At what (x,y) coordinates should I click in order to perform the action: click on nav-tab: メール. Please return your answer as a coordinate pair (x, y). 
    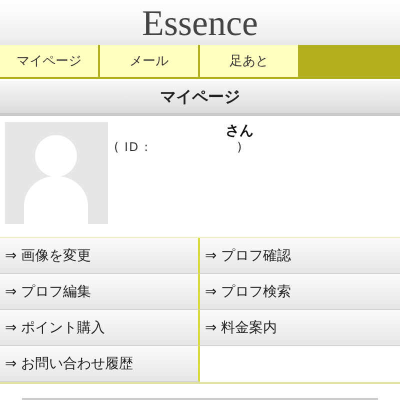
    Looking at the image, I should click on (150, 61).